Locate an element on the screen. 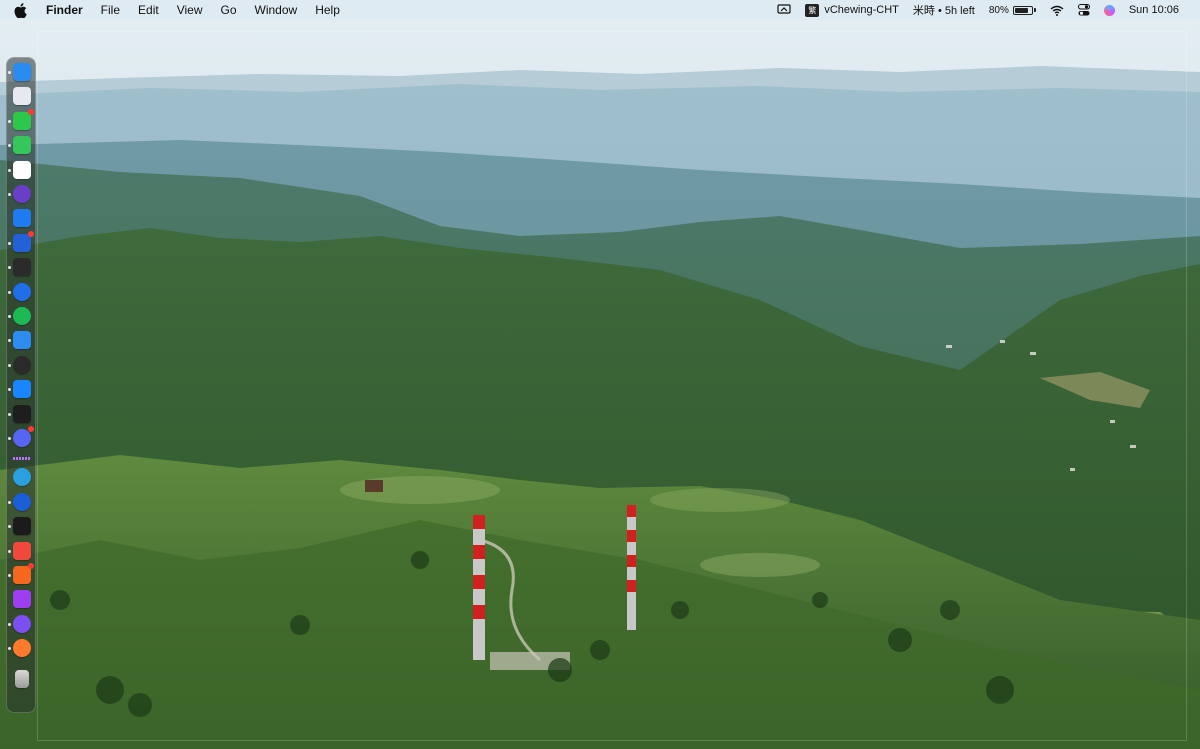 The image size is (1200, 749). dock-text-editor-icon is located at coordinates (22, 169).